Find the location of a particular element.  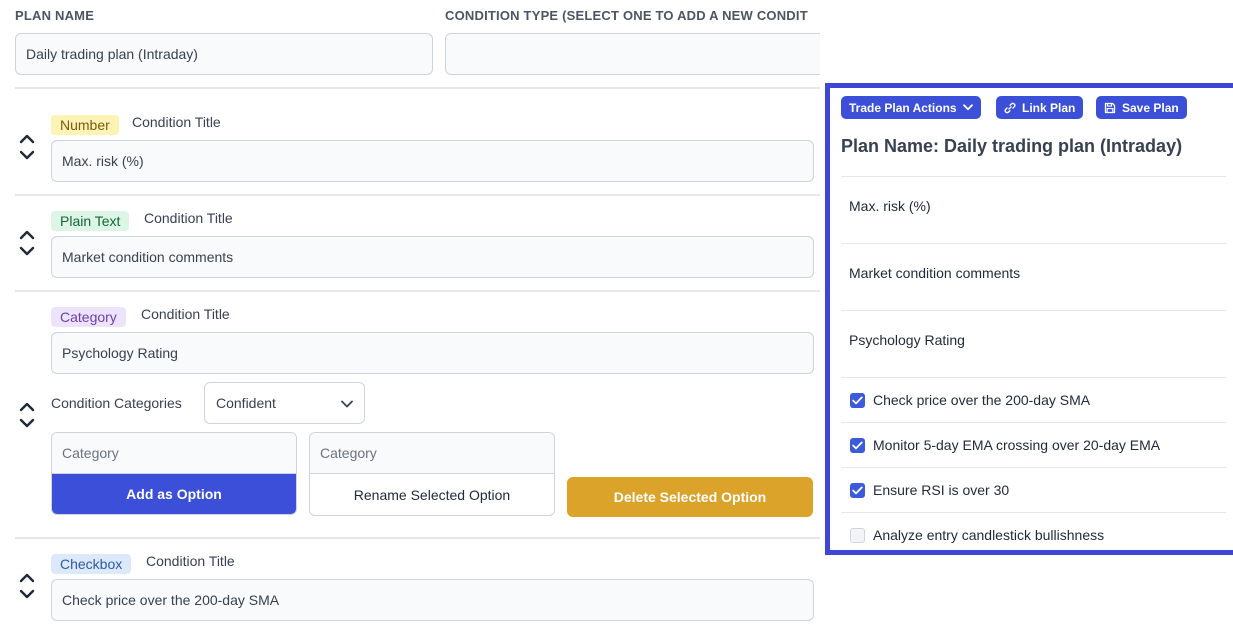

condition-categories-label: Condition Categories is located at coordinates (116, 403).